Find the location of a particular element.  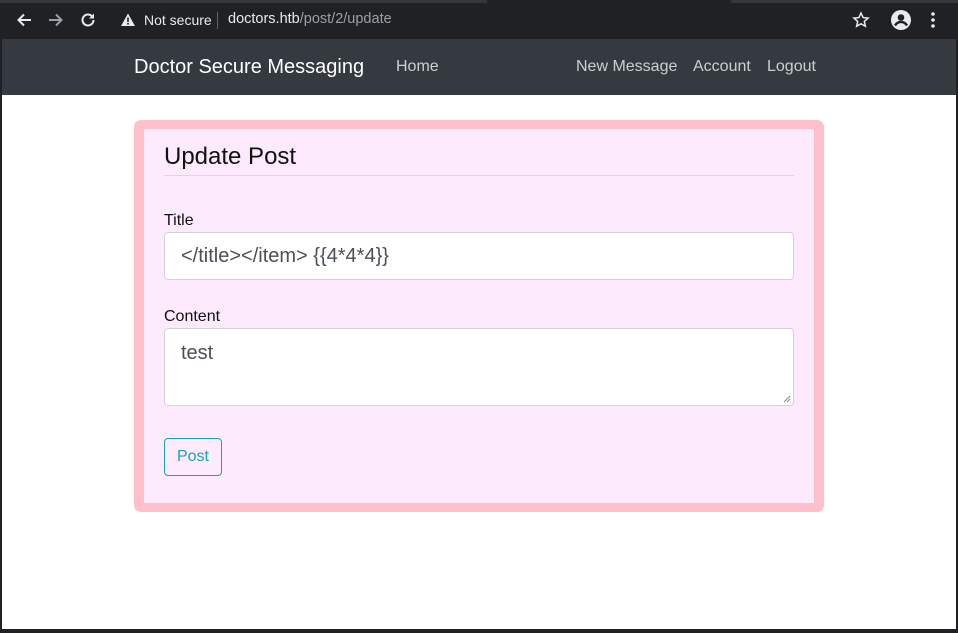

account-icon is located at coordinates (901, 20).